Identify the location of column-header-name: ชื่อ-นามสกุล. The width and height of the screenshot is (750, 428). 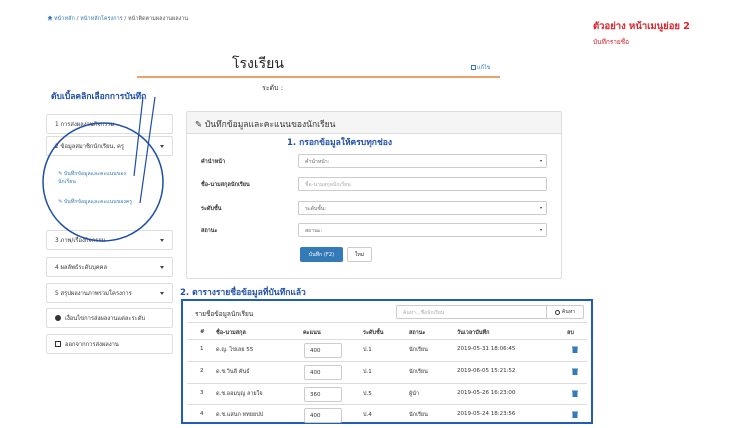
(231, 333).